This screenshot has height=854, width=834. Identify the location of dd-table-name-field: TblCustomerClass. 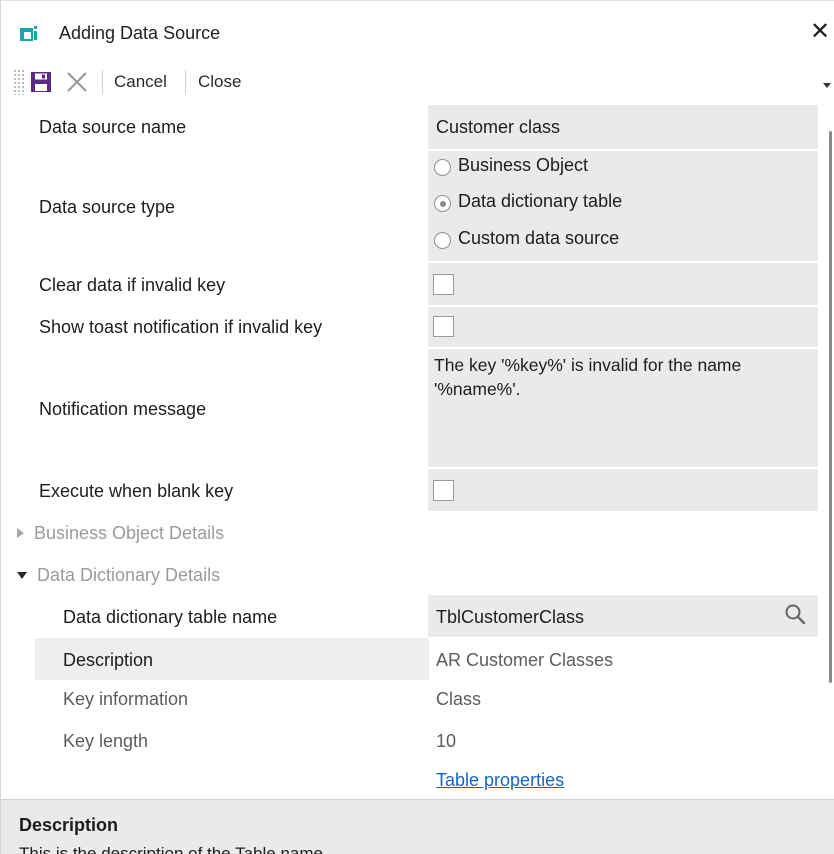
(623, 616).